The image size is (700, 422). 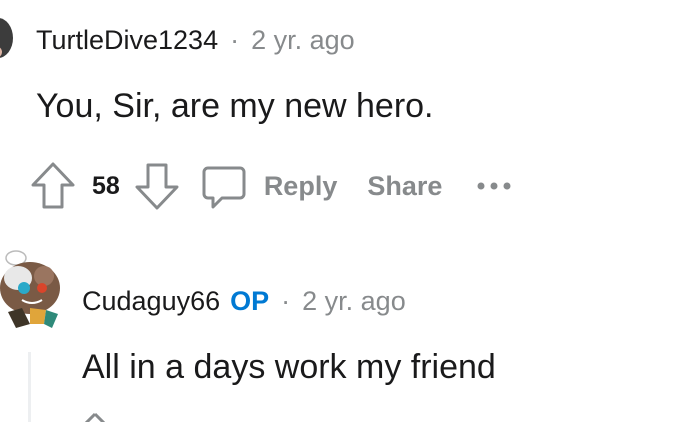 I want to click on downvote-arrow-icon, so click(x=157, y=186).